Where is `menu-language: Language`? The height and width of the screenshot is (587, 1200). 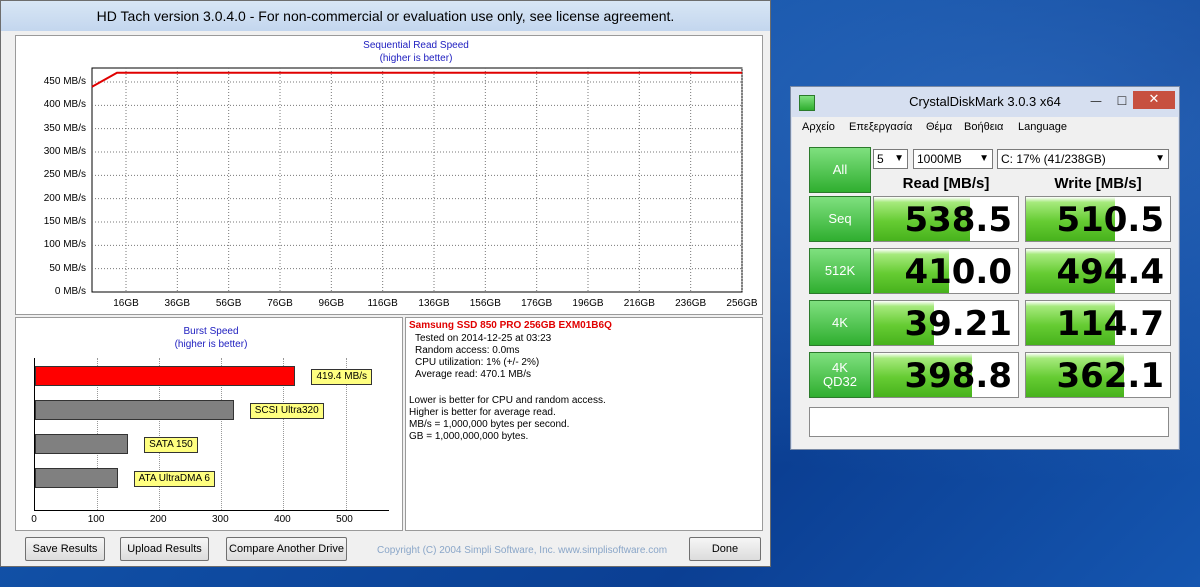 menu-language: Language is located at coordinates (1042, 127).